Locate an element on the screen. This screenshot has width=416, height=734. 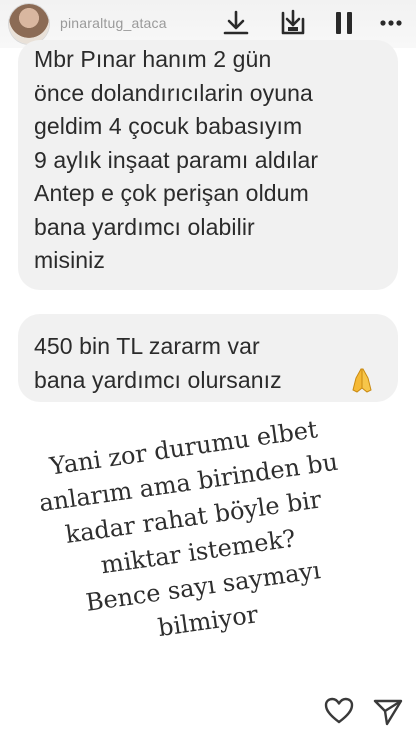
download-icon is located at coordinates (236, 23).